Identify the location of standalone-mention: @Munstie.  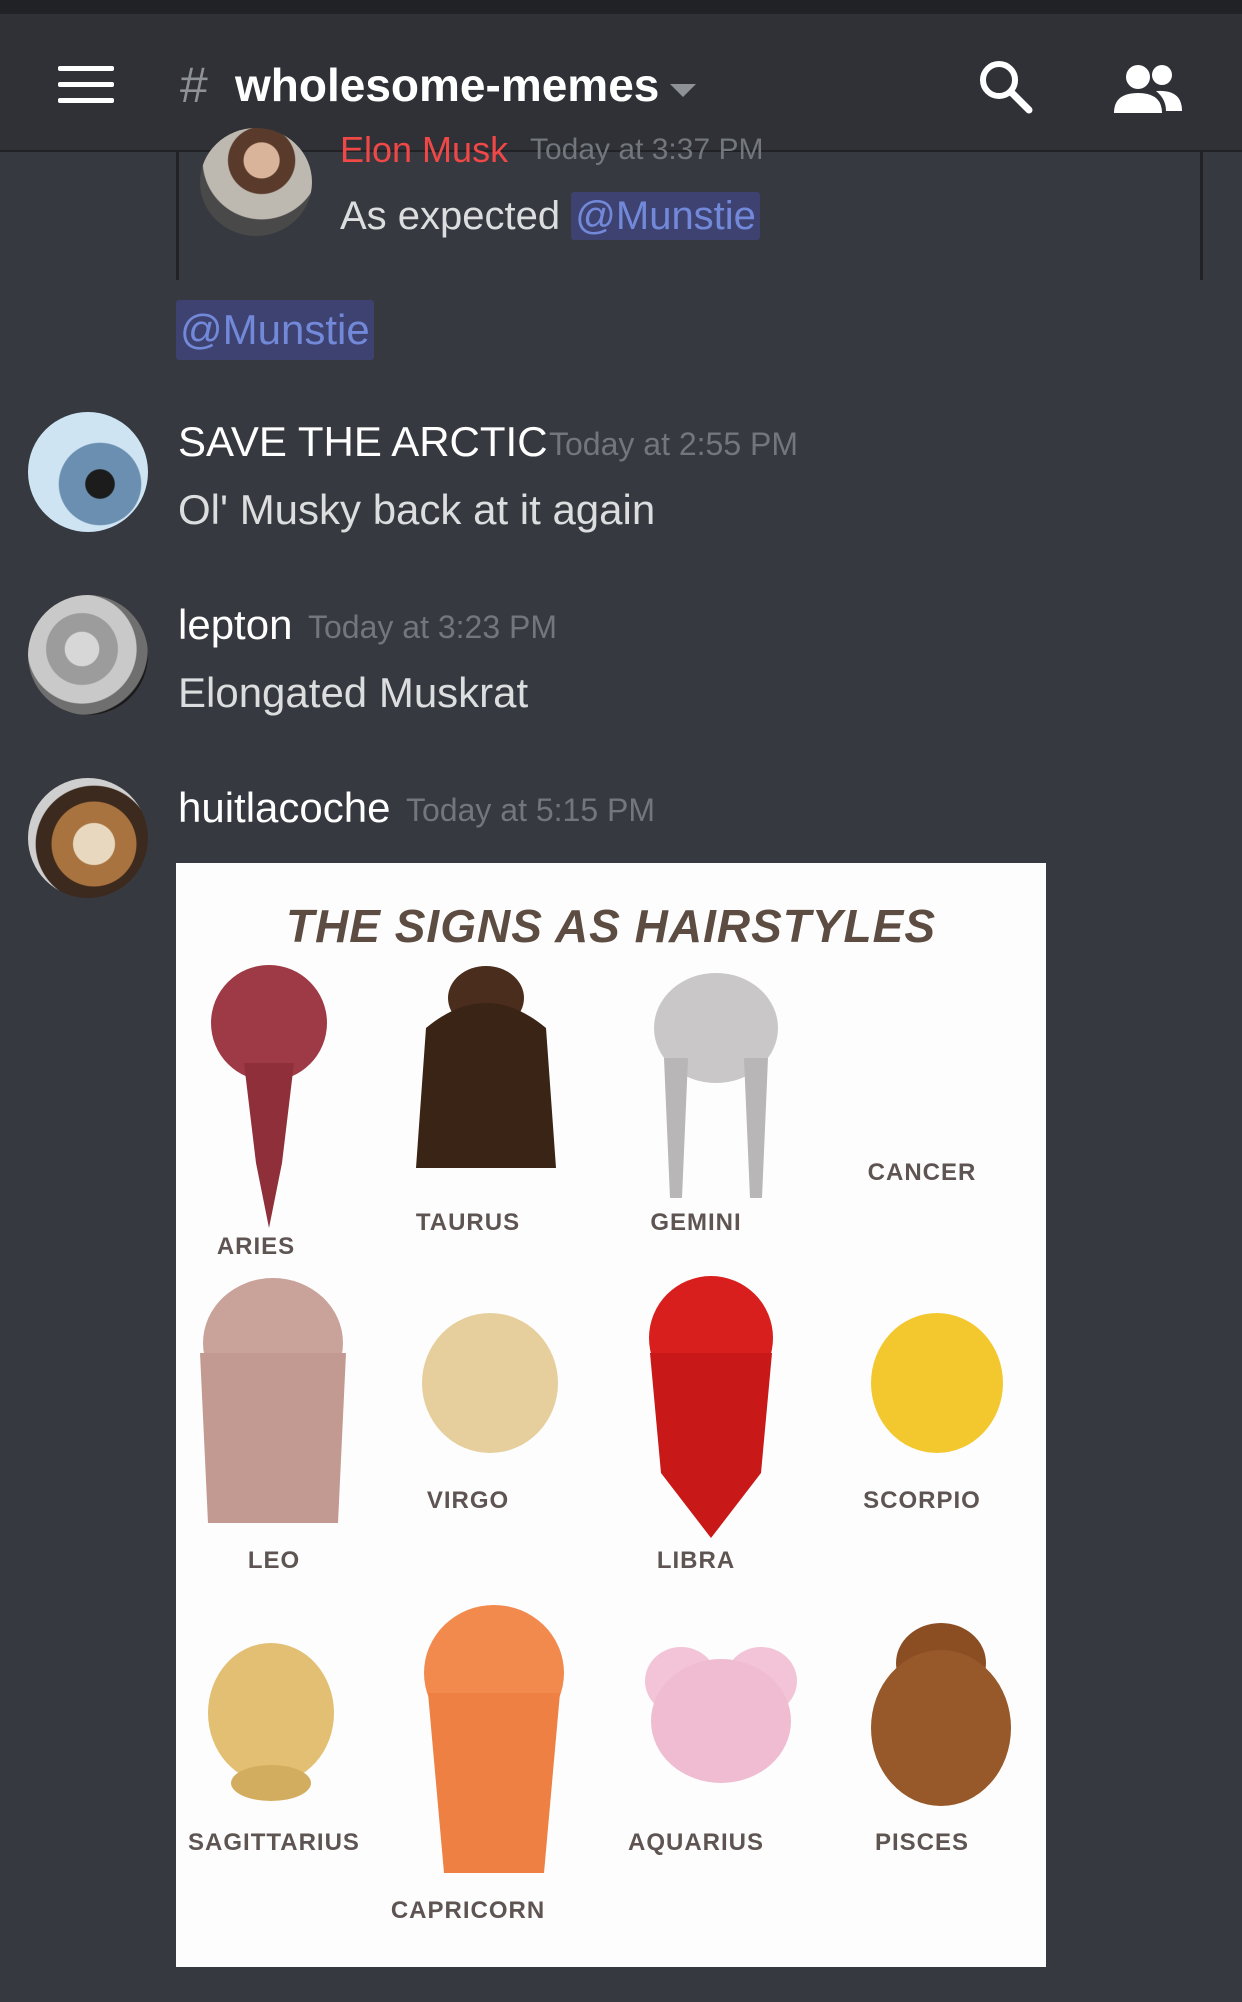
(275, 330).